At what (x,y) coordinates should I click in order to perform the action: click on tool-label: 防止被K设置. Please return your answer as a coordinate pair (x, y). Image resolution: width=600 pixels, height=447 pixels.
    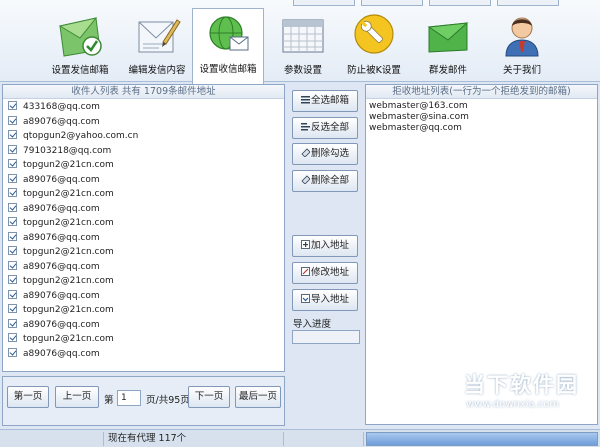
    Looking at the image, I should click on (374, 70).